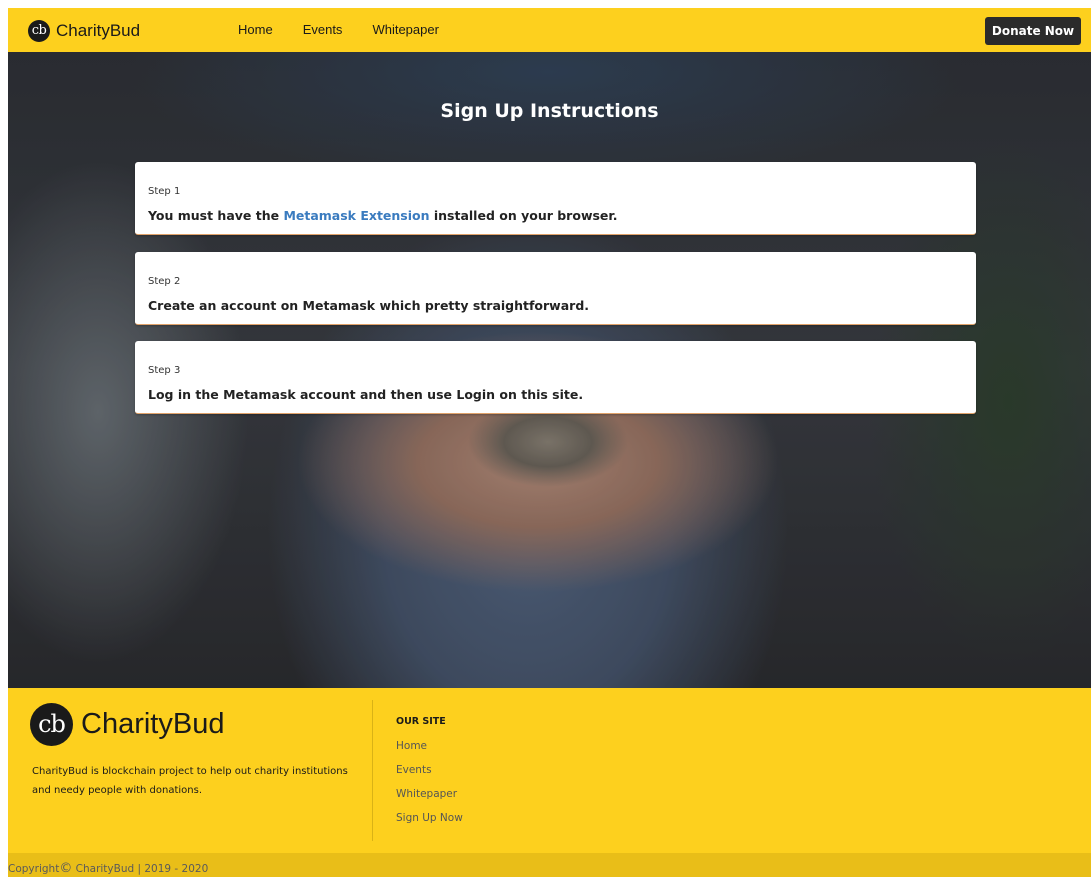  What do you see at coordinates (429, 750) in the screenshot?
I see `footer-link-home: Home` at bounding box center [429, 750].